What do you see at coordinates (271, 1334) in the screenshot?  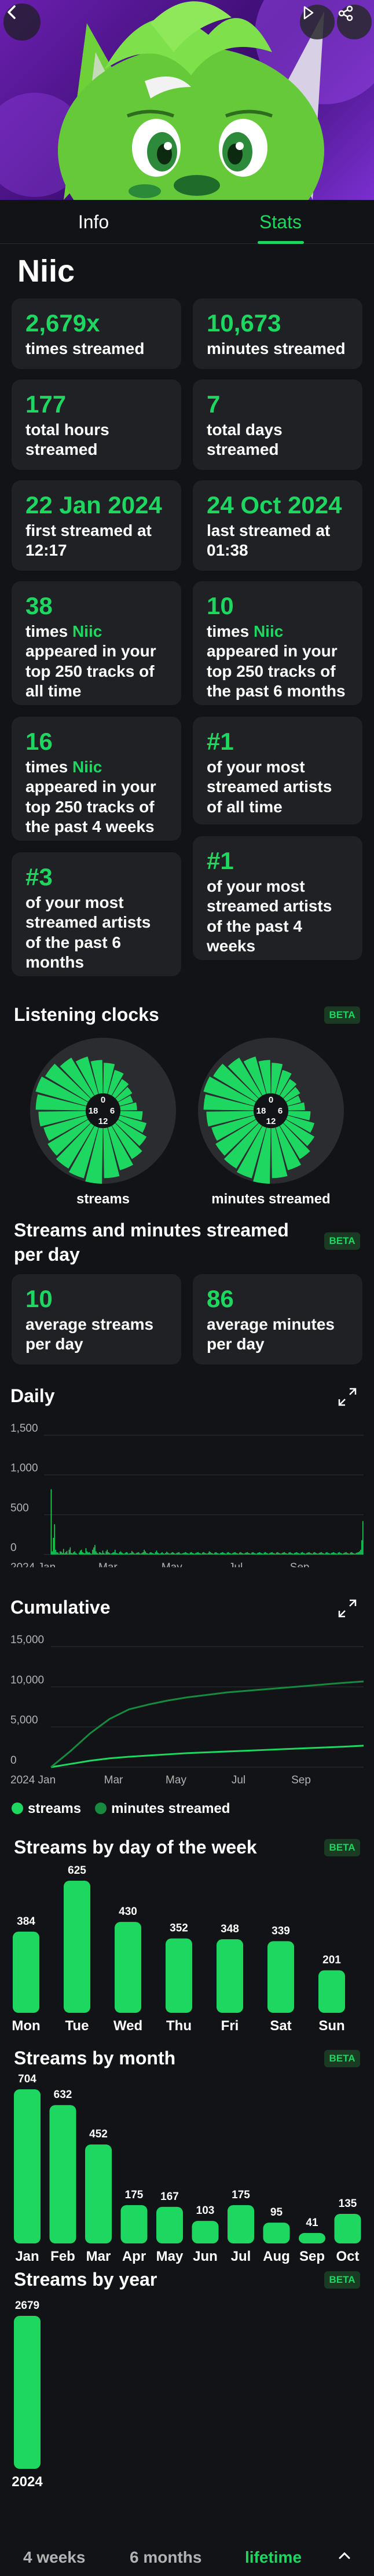 I see `stat-label: average minutes per day` at bounding box center [271, 1334].